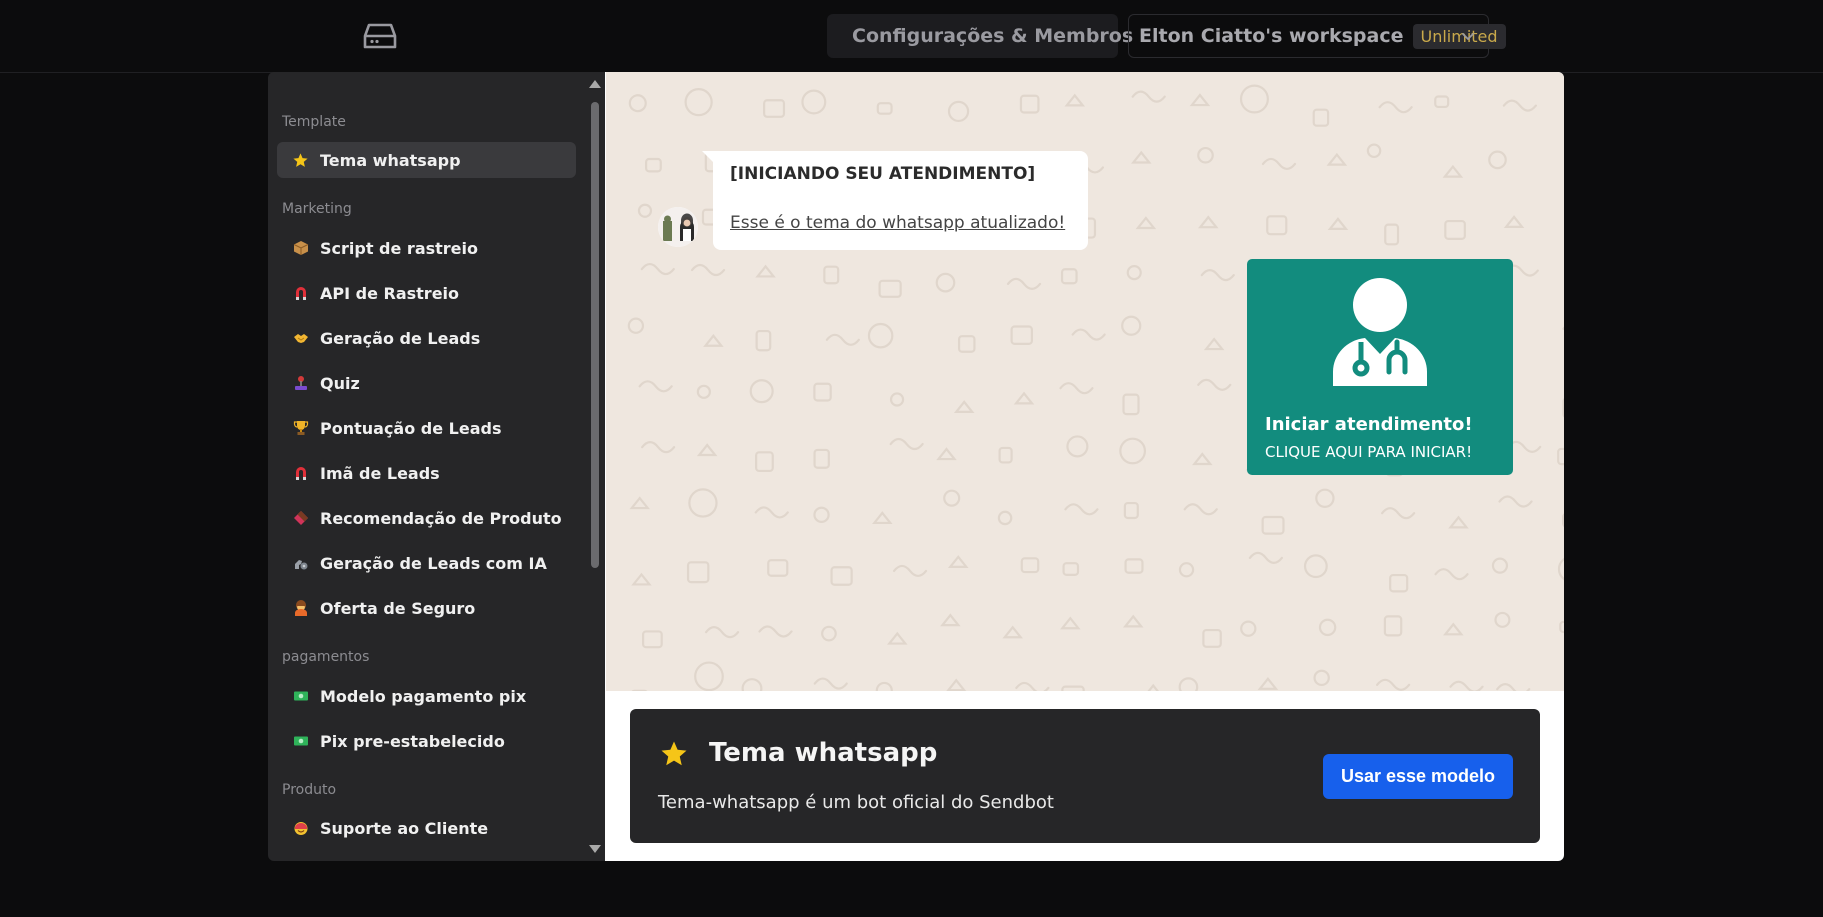  I want to click on sidebar-scrollbar, so click(595, 466).